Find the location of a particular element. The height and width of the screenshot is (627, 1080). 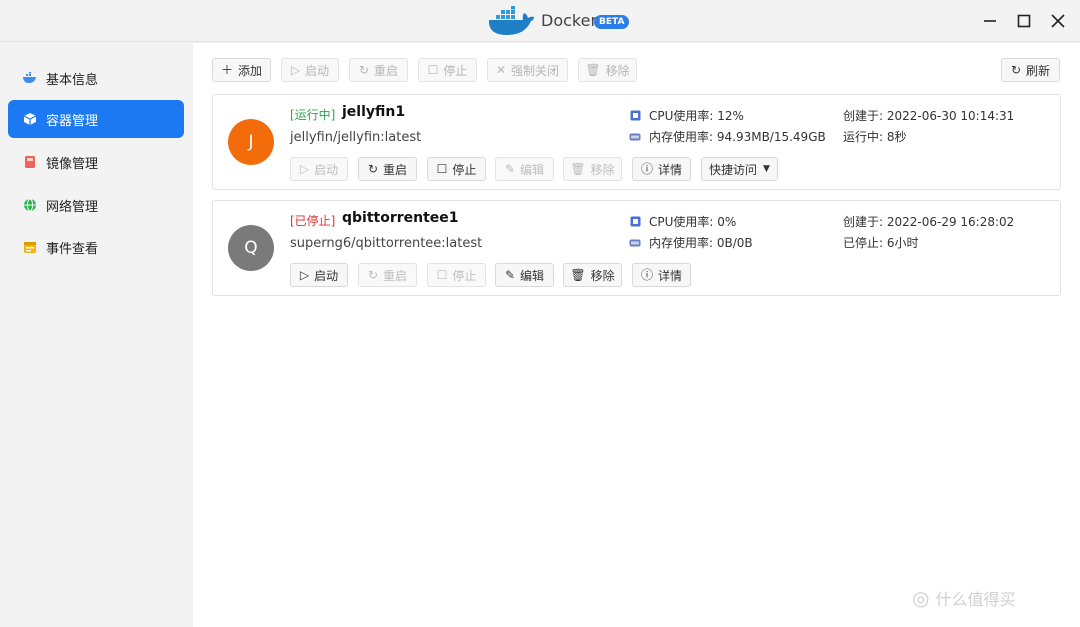

maximize-icon is located at coordinates (1024, 21).